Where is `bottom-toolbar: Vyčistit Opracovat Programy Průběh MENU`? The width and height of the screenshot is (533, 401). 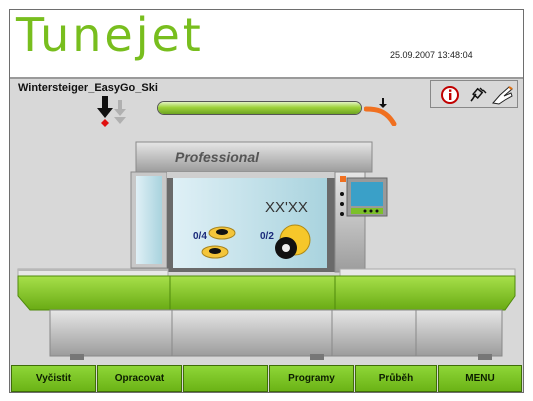
bottom-toolbar: Vyčistit Opracovat Programy Průběh MENU is located at coordinates (266, 378).